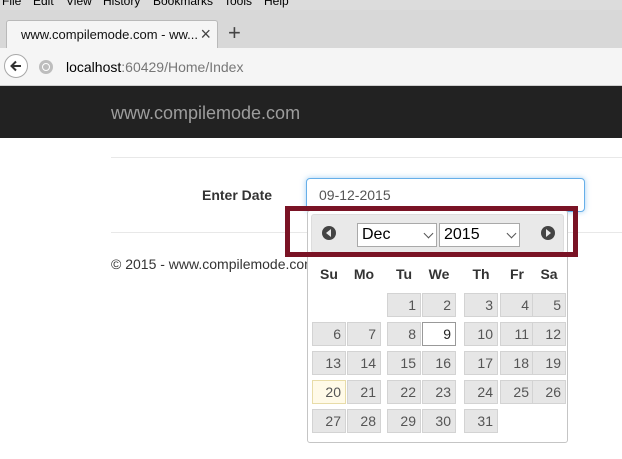  What do you see at coordinates (517, 363) in the screenshot?
I see `calendar-day: 18` at bounding box center [517, 363].